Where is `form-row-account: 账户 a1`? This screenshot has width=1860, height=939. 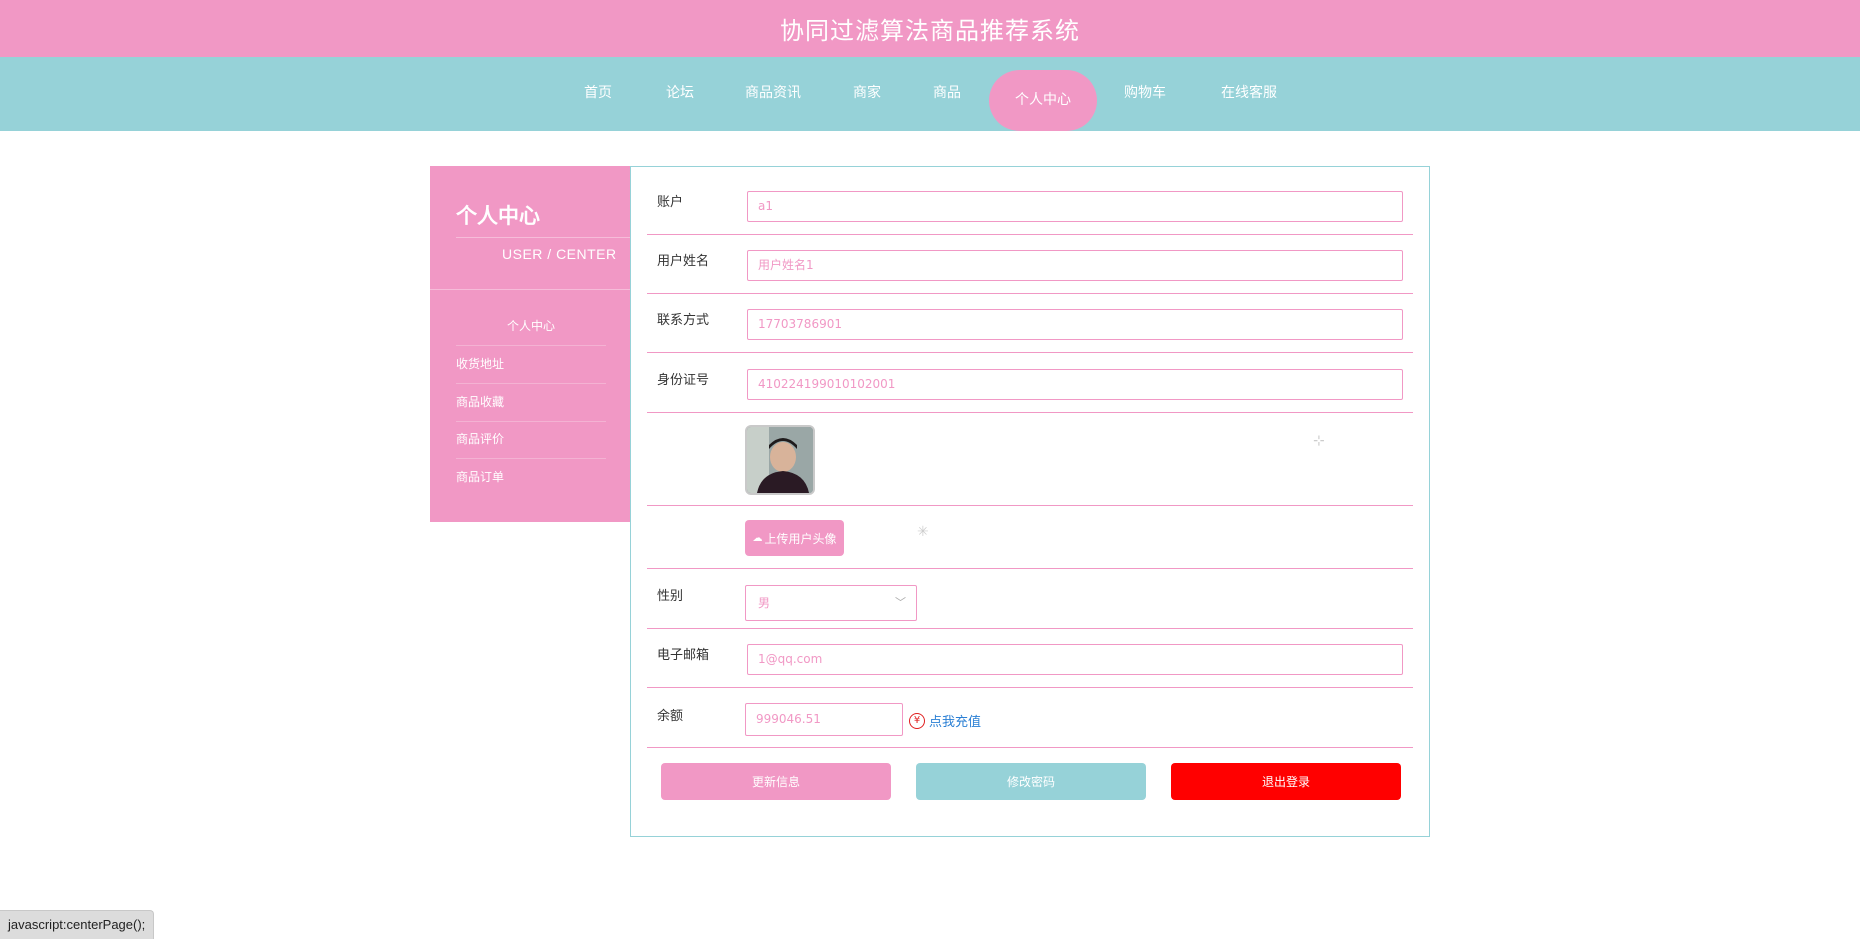
form-row-account: 账户 a1 is located at coordinates (1030, 213).